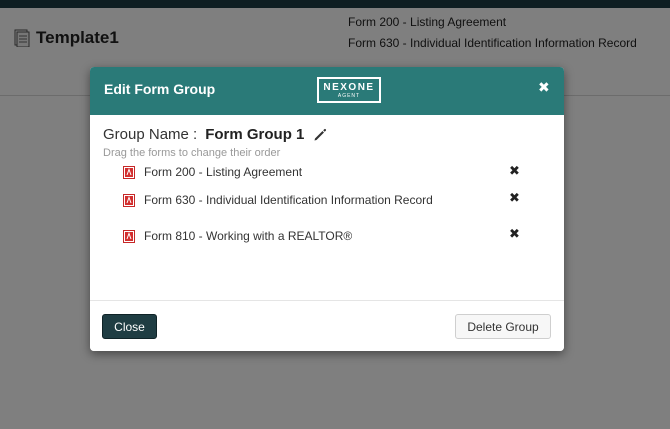 The width and height of the screenshot is (670, 429). What do you see at coordinates (349, 95) in the screenshot?
I see `logo-sub: AGENT` at bounding box center [349, 95].